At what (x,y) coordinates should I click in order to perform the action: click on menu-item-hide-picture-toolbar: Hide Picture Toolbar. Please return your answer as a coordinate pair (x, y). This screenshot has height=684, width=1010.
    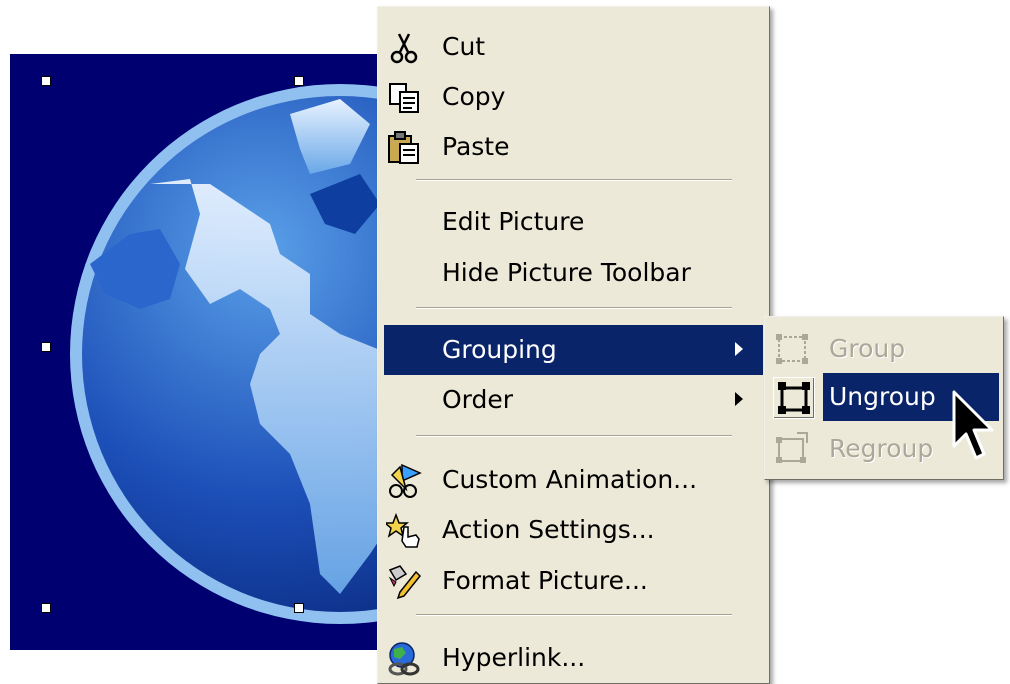
    Looking at the image, I should click on (573, 273).